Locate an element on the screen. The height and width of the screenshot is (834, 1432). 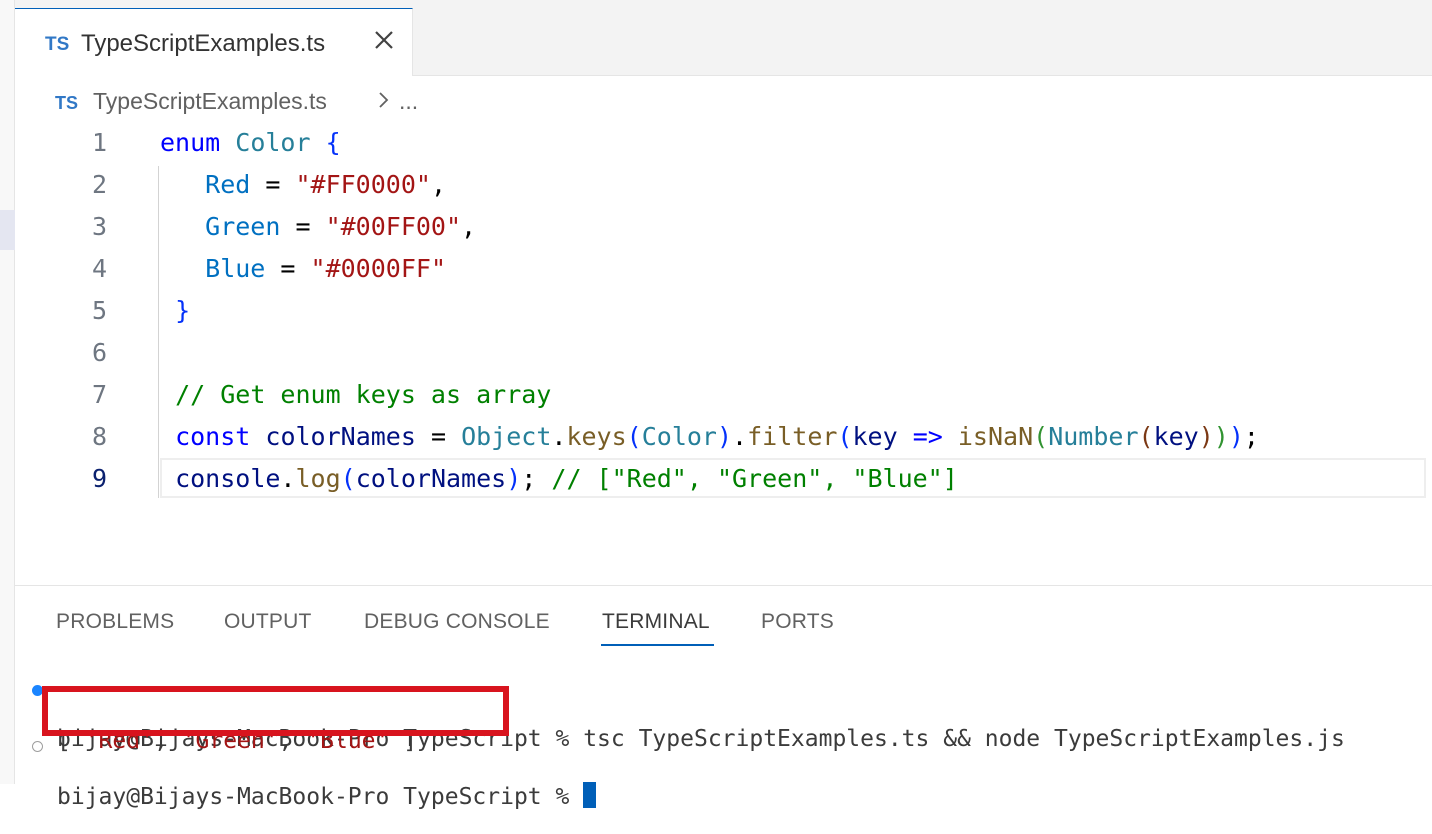
output-highlight-box is located at coordinates (275, 711).